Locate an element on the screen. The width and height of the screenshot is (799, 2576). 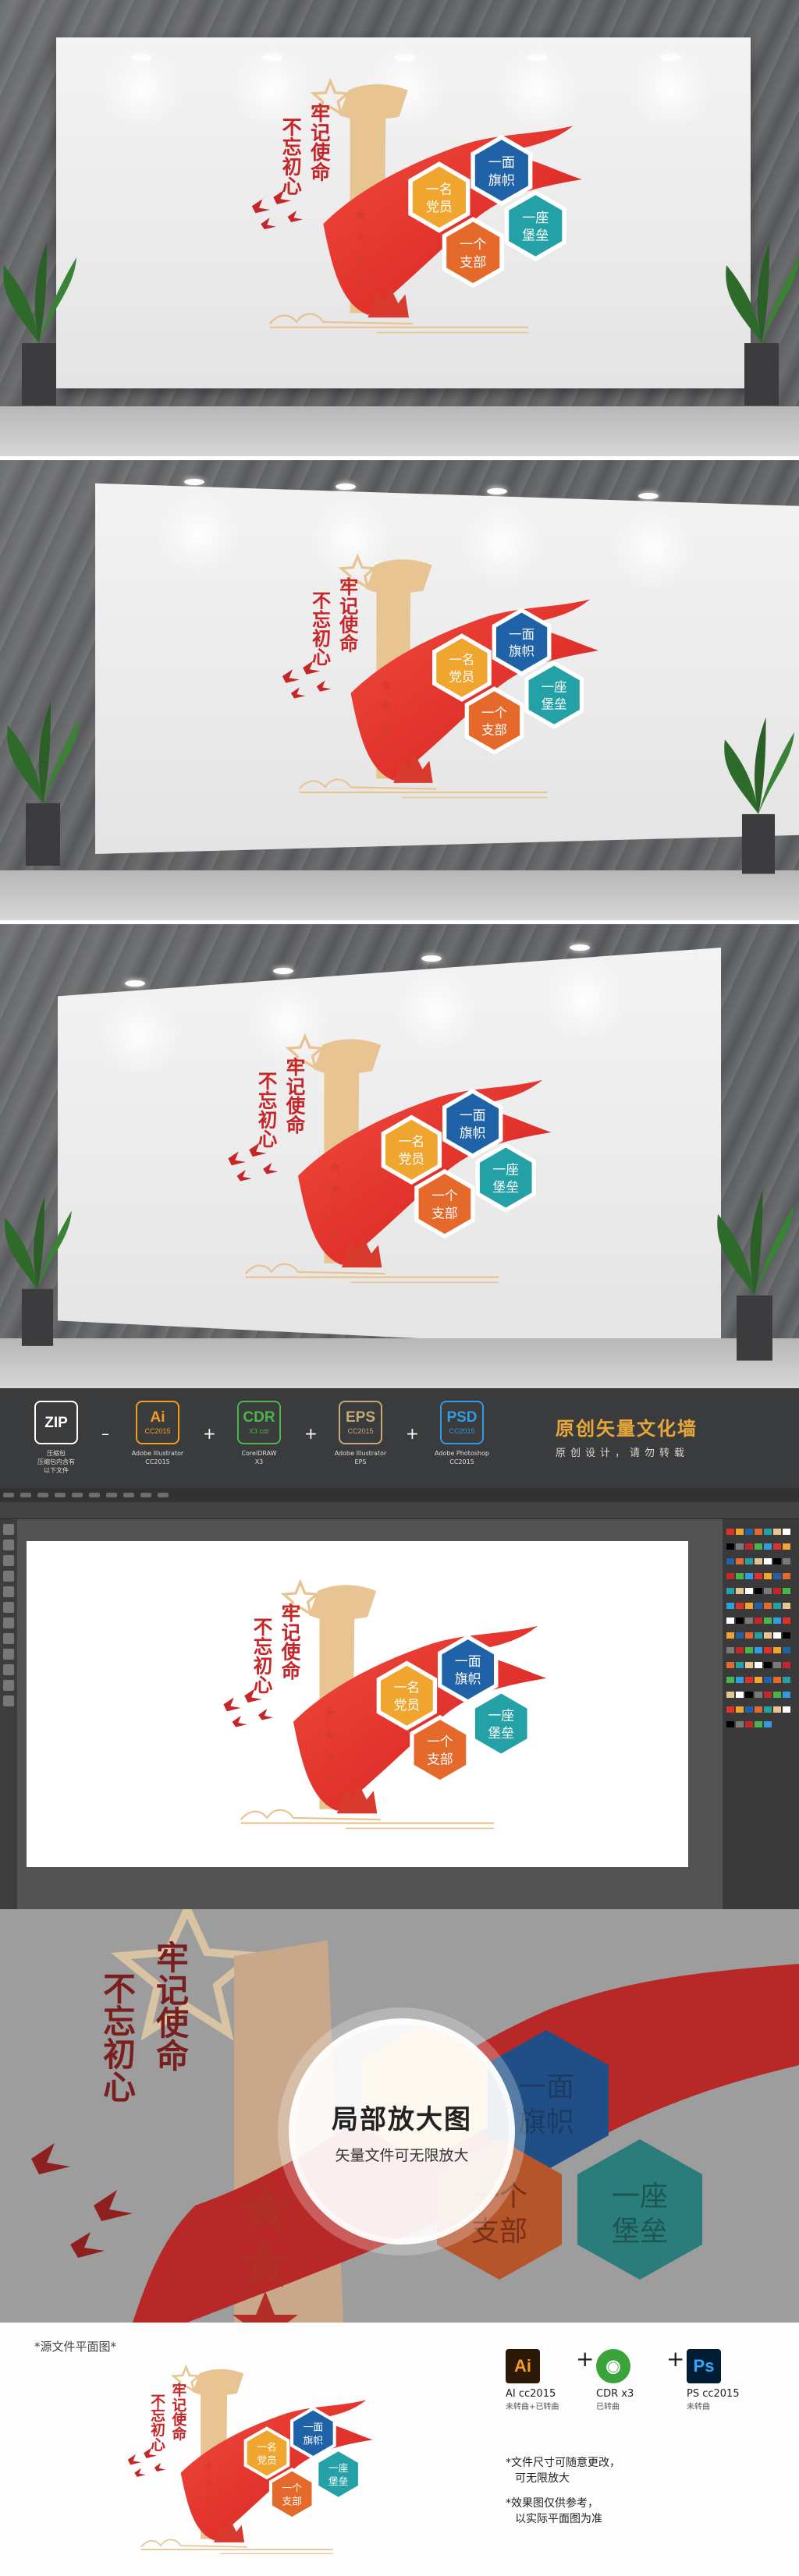
hand-tool-icon is located at coordinates (8, 1685).